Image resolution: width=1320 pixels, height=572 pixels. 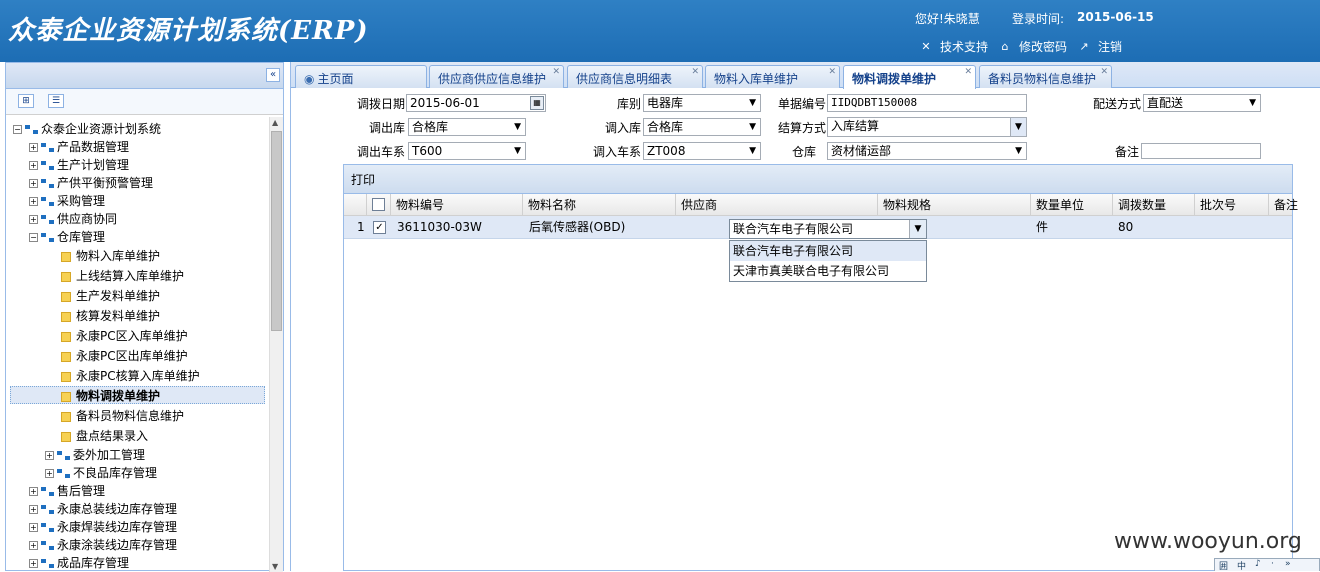 What do you see at coordinates (457, 205) in the screenshot?
I see `col-material-code: 物料编号` at bounding box center [457, 205].